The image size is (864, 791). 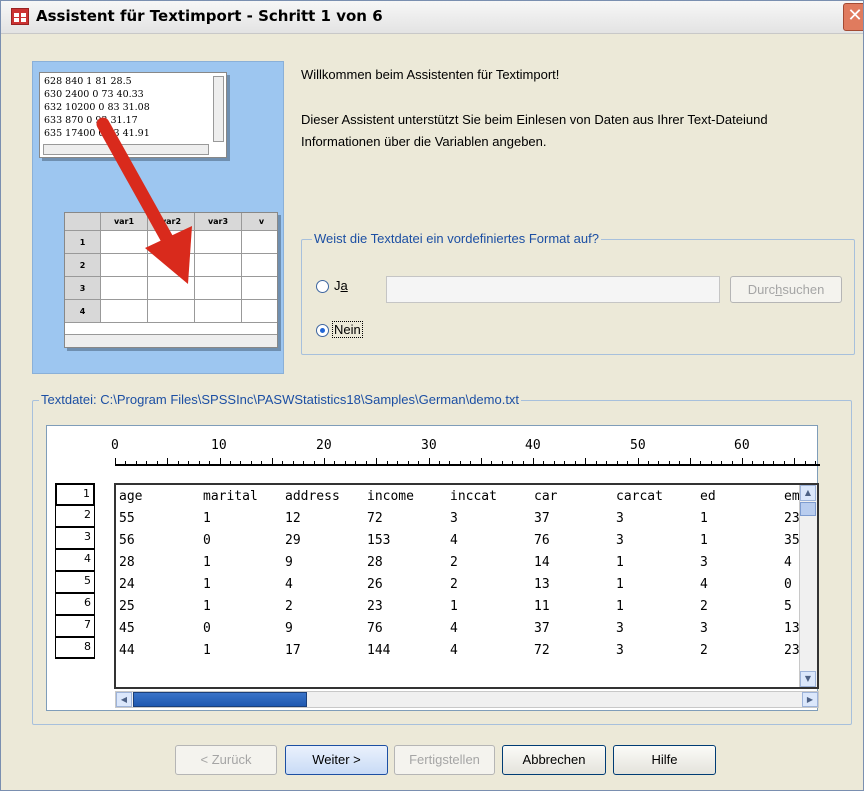 What do you see at coordinates (226, 760) in the screenshot?
I see `back-button: < Zurück` at bounding box center [226, 760].